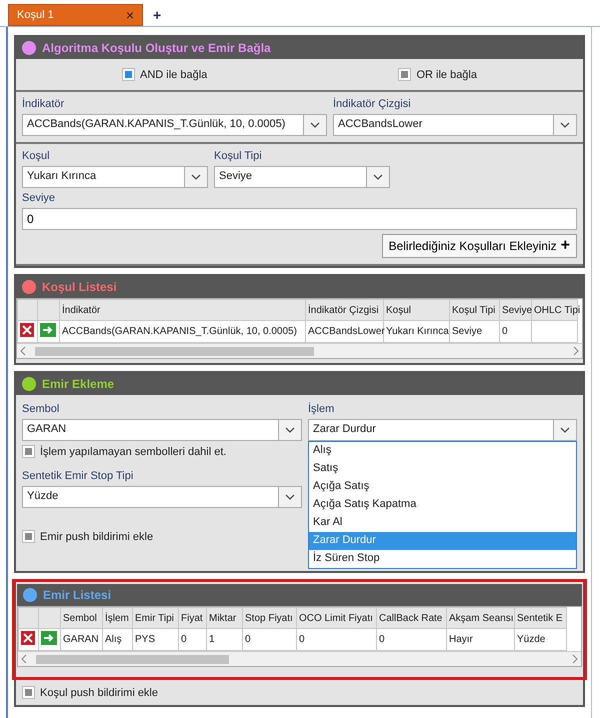  I want to click on field-label: İndikatör, so click(44, 104).